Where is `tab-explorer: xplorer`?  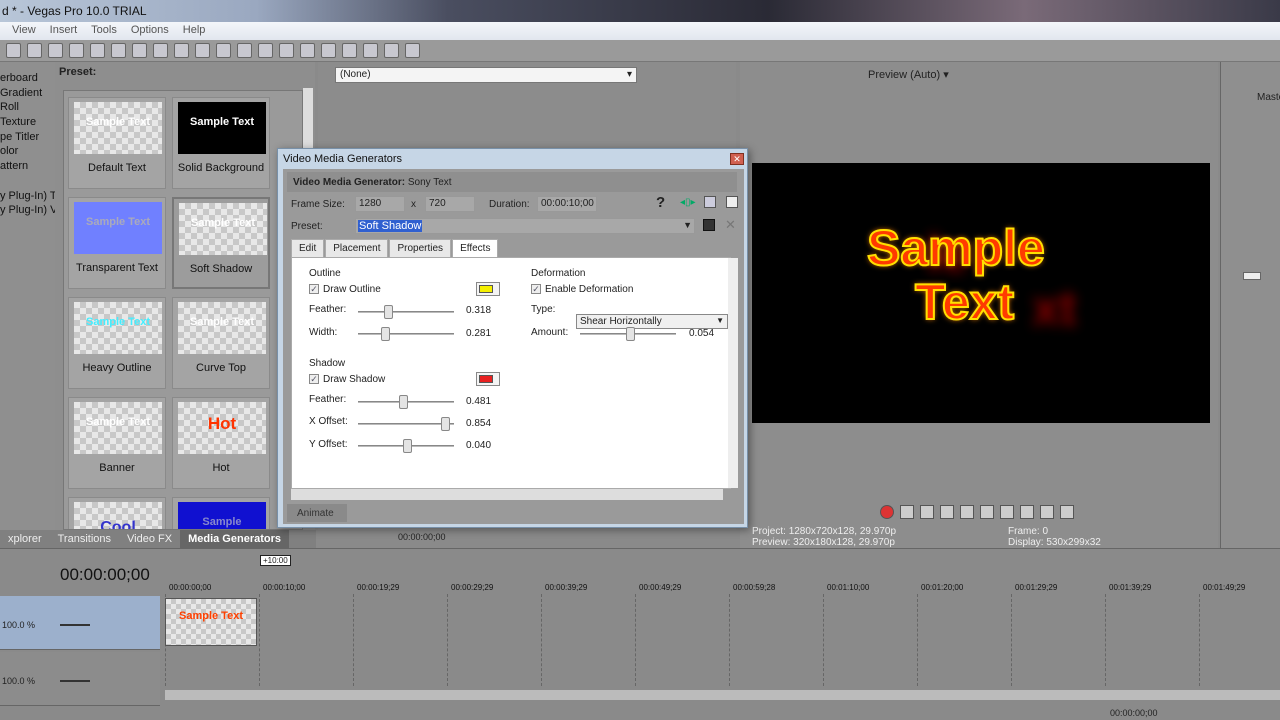 tab-explorer: xplorer is located at coordinates (25, 539).